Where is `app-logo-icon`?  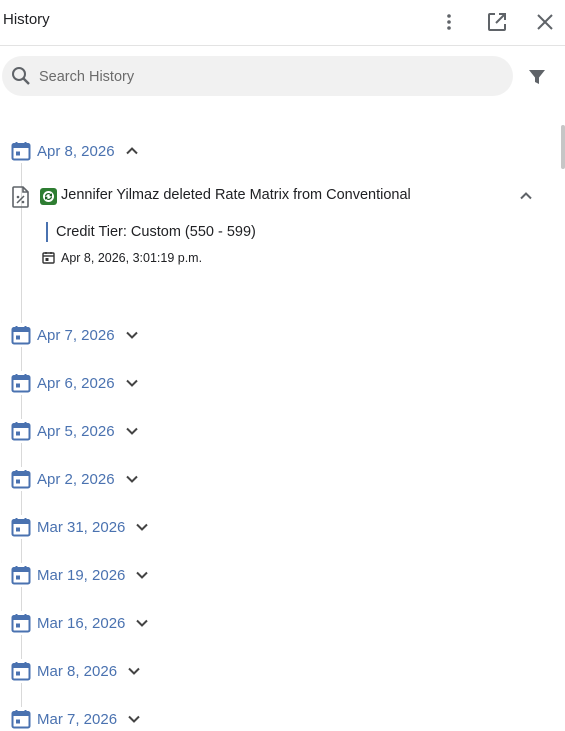 app-logo-icon is located at coordinates (48, 196).